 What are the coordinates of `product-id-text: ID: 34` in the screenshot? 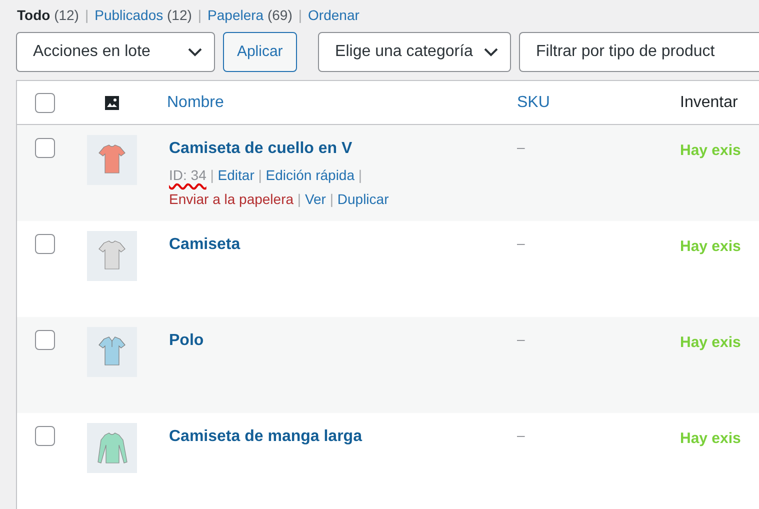 It's located at (187, 175).